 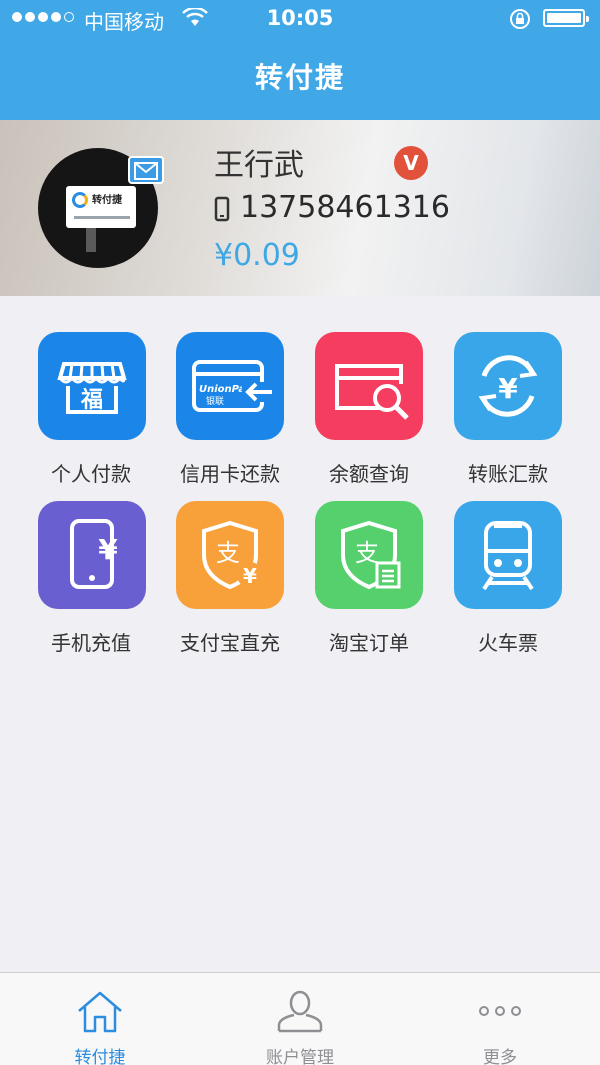 What do you see at coordinates (230, 643) in the screenshot?
I see `alipay-recharge-label: 支付宝直充` at bounding box center [230, 643].